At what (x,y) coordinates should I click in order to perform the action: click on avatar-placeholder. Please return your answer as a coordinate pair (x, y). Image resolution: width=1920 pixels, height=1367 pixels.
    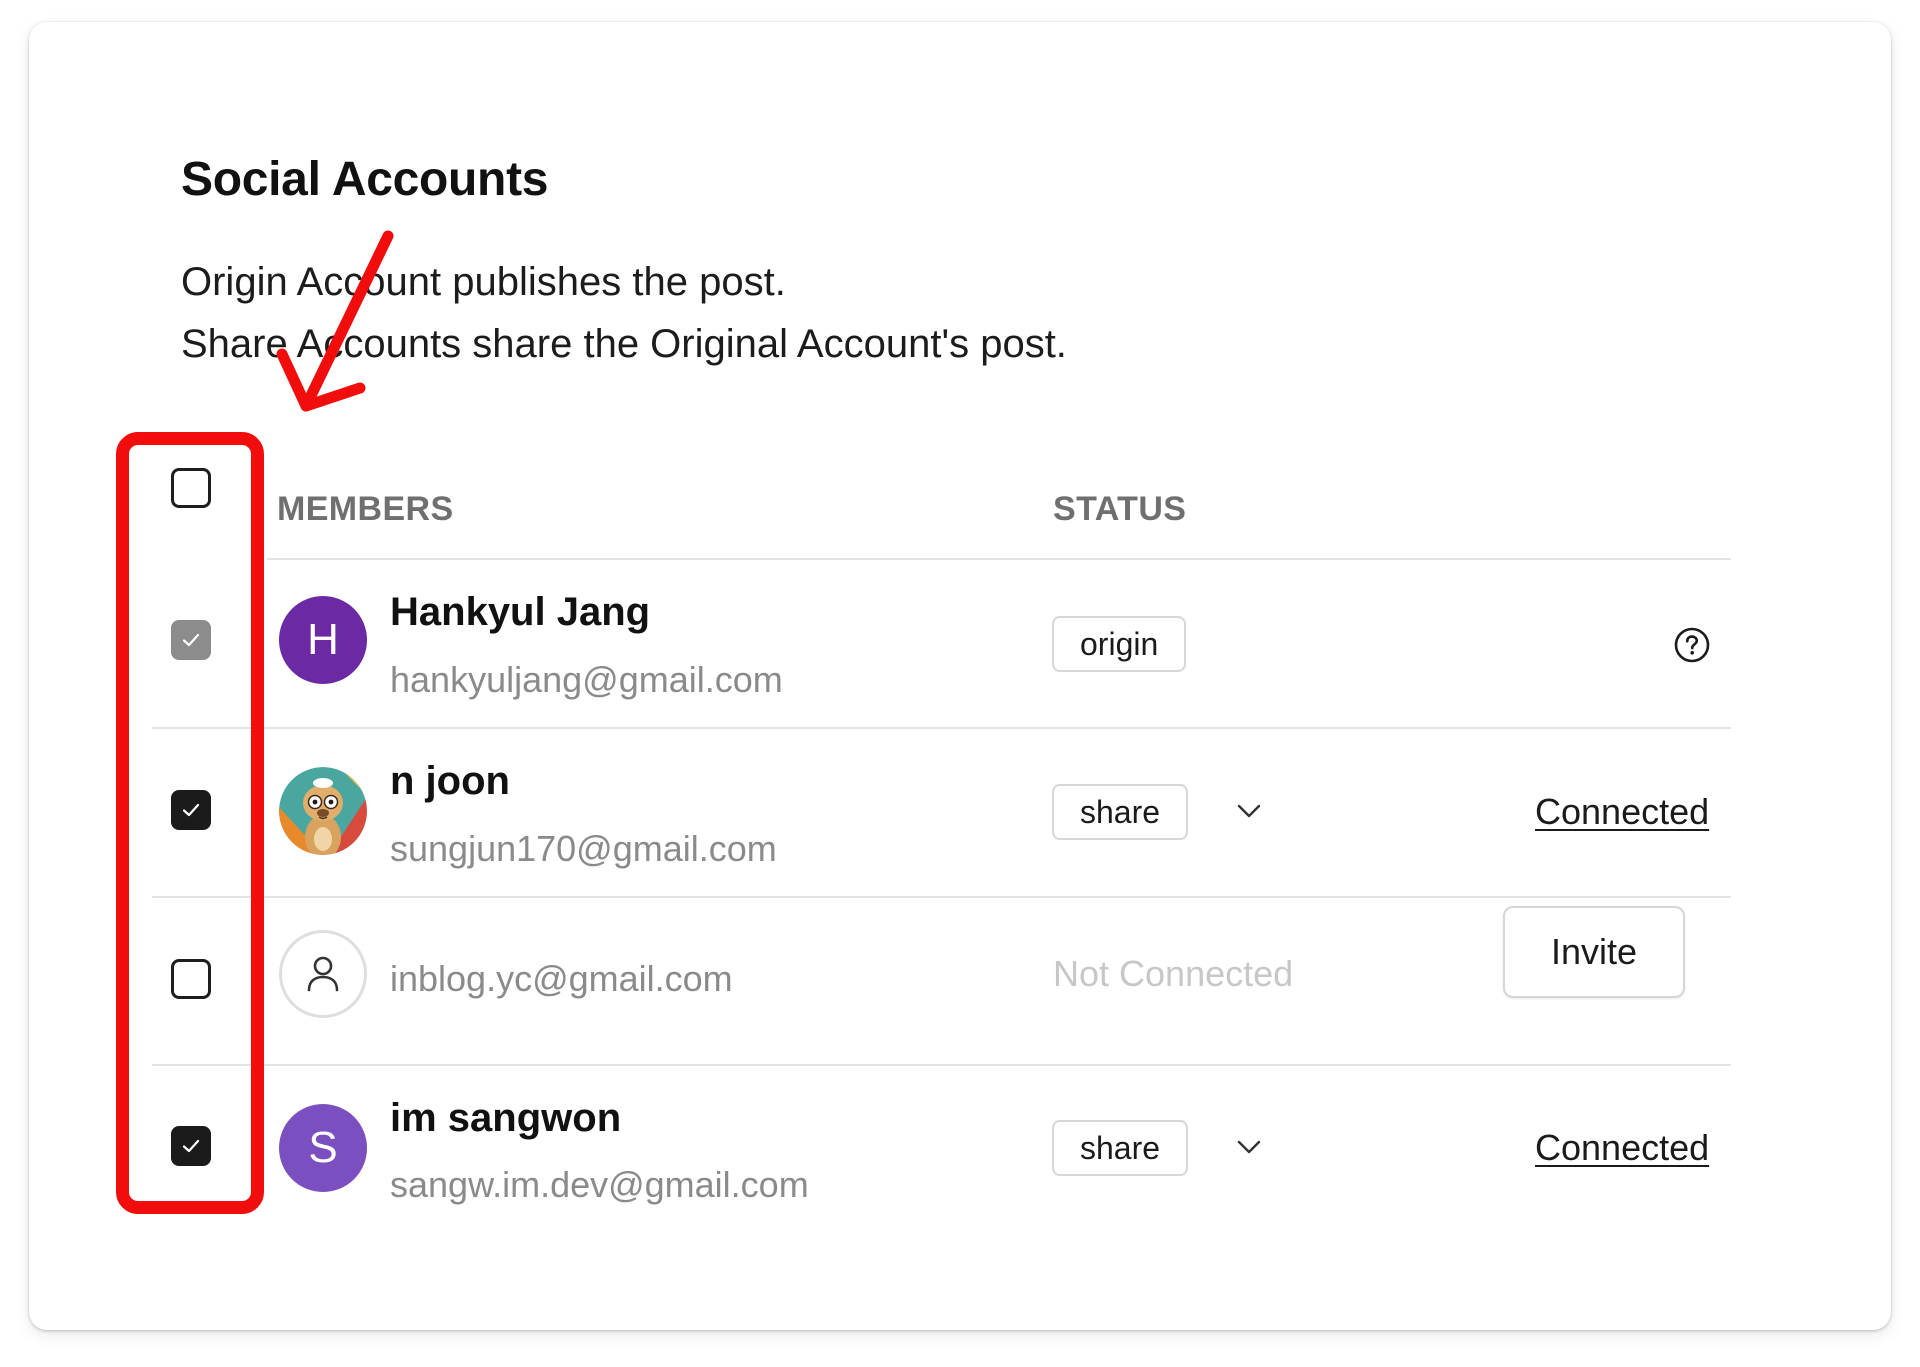
    Looking at the image, I should click on (323, 974).